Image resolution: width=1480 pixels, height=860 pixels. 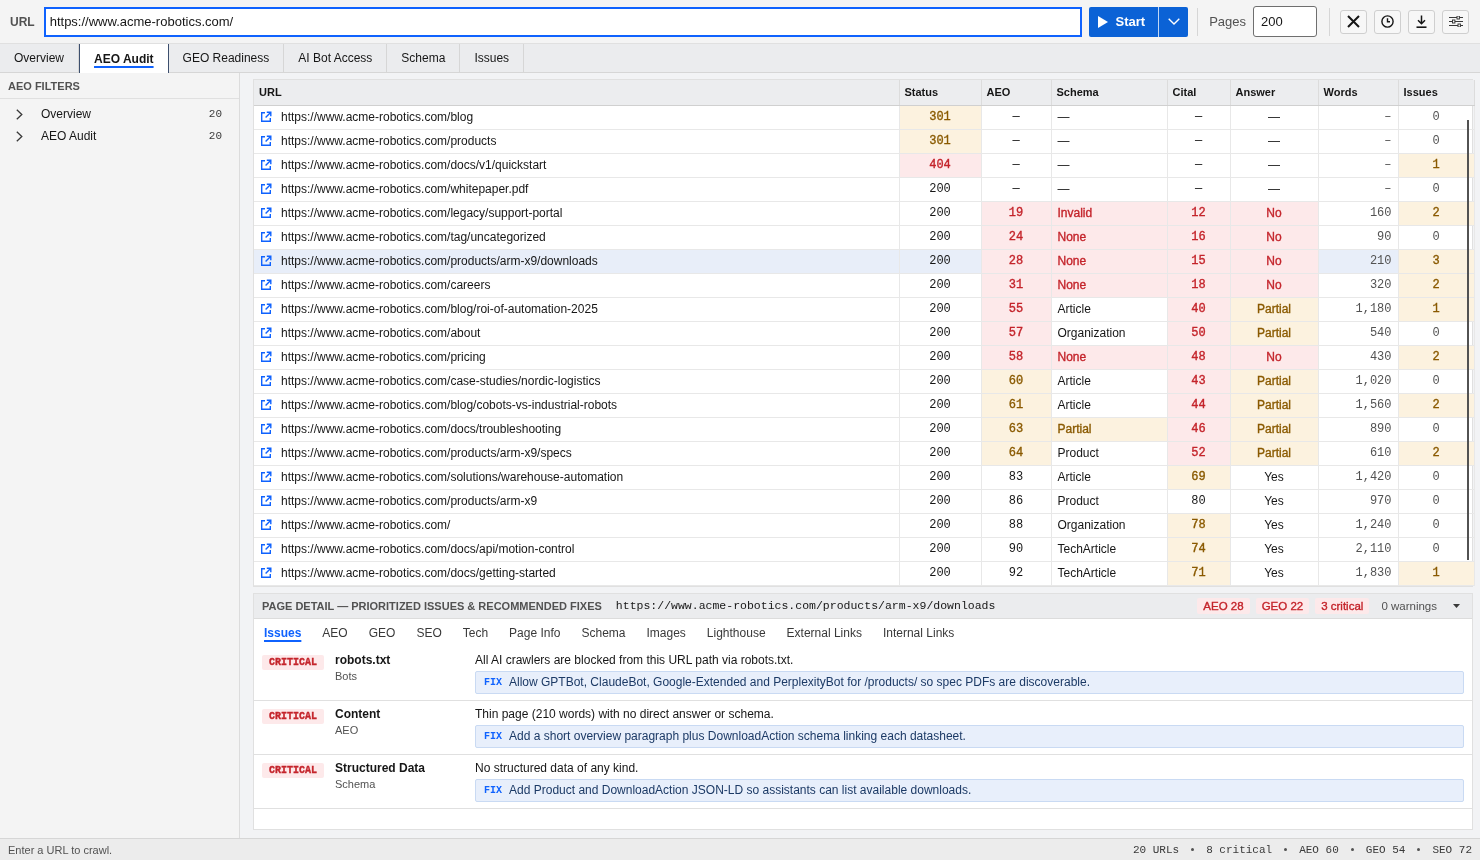 I want to click on table-cell: –, so click(x=1358, y=189).